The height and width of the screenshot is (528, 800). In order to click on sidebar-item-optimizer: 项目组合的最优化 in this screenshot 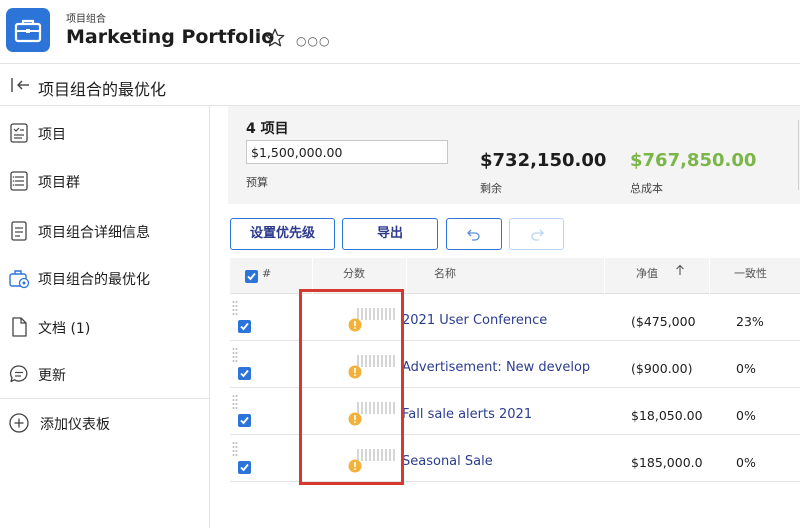, I will do `click(104, 277)`.